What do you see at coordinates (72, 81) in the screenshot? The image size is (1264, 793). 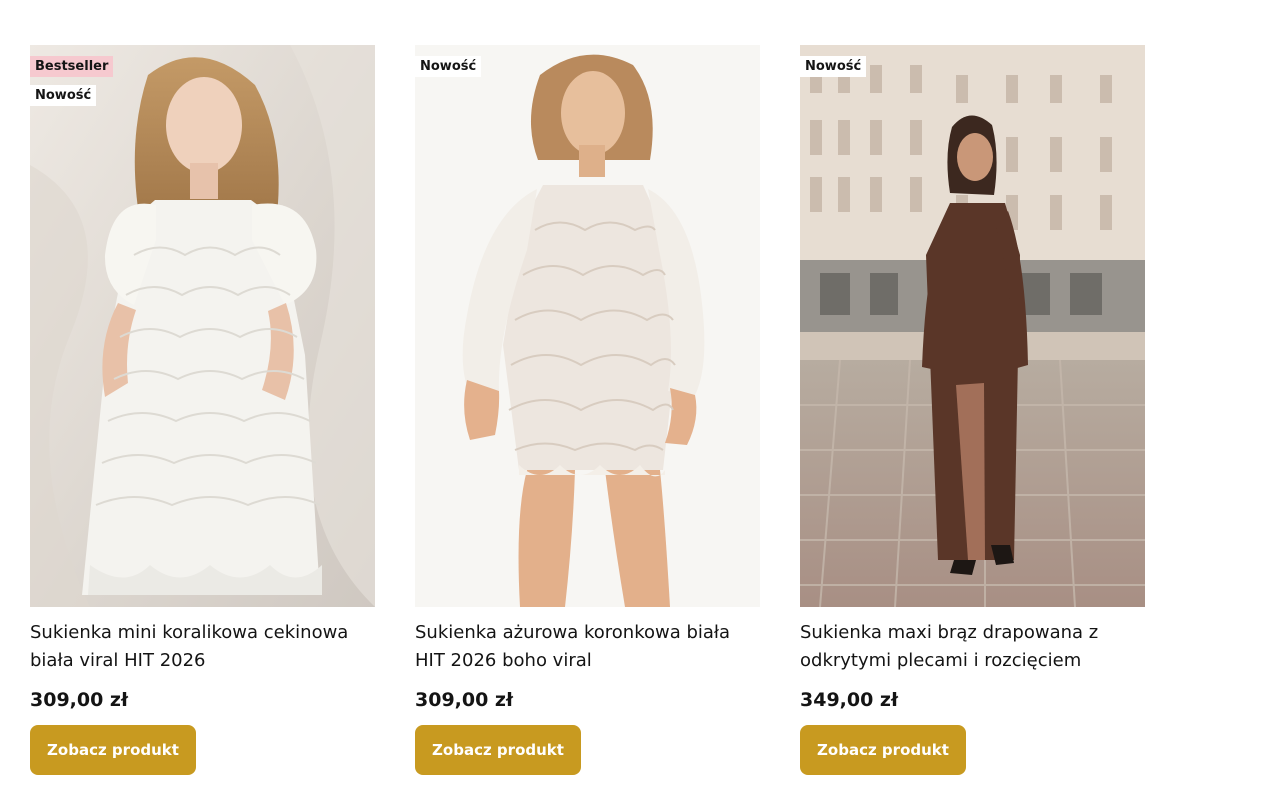 I see `product-badges: Bestseller Nowość` at bounding box center [72, 81].